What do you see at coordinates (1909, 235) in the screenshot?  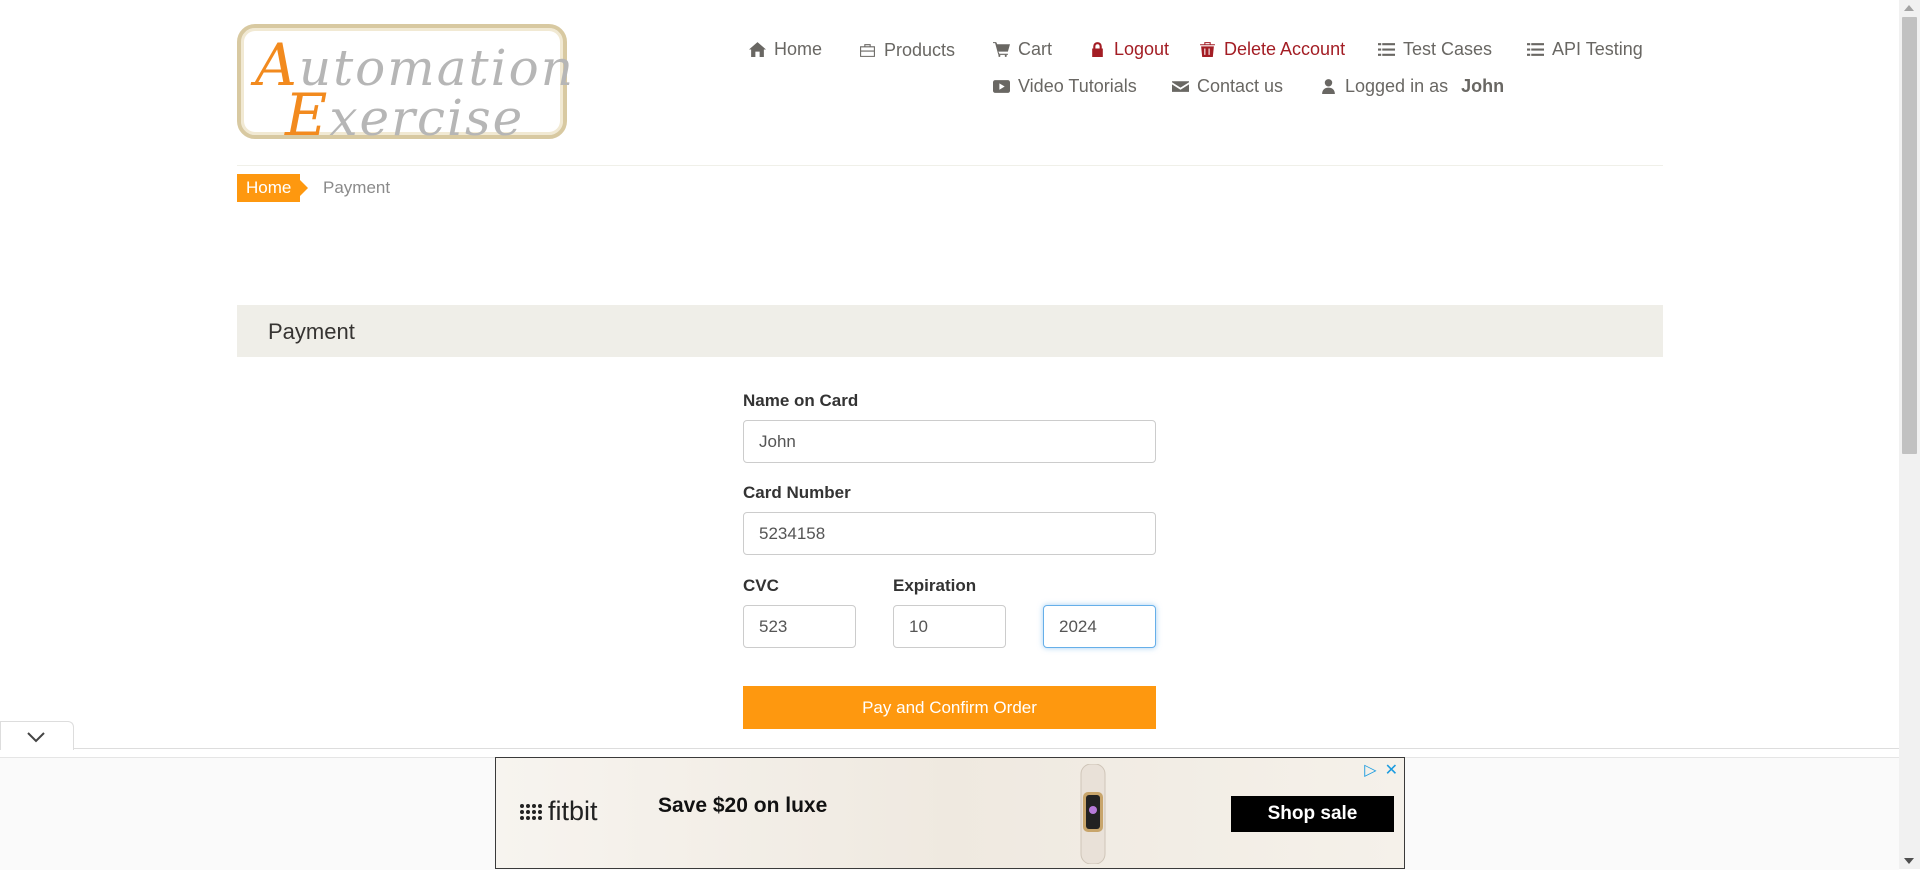 I see `scrollbar-thumb` at bounding box center [1909, 235].